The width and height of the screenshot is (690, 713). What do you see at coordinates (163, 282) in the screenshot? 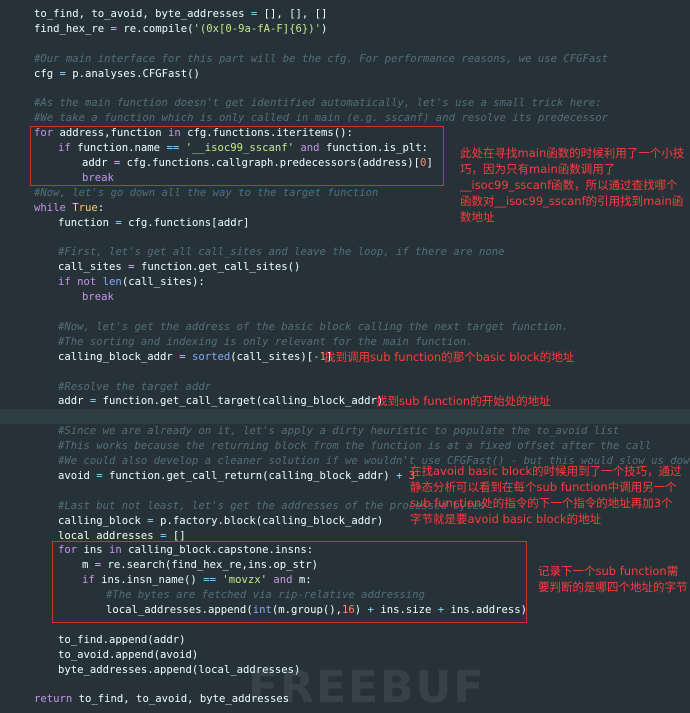
I see `code-token-identifier: (call_sites):` at bounding box center [163, 282].